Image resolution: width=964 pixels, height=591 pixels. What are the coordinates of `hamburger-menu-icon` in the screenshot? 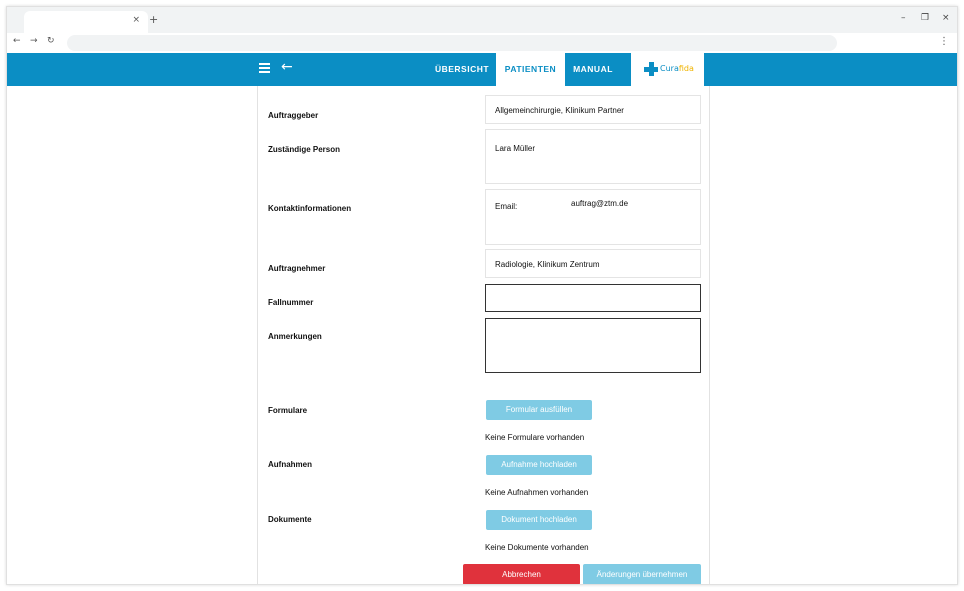 It's located at (265, 68).